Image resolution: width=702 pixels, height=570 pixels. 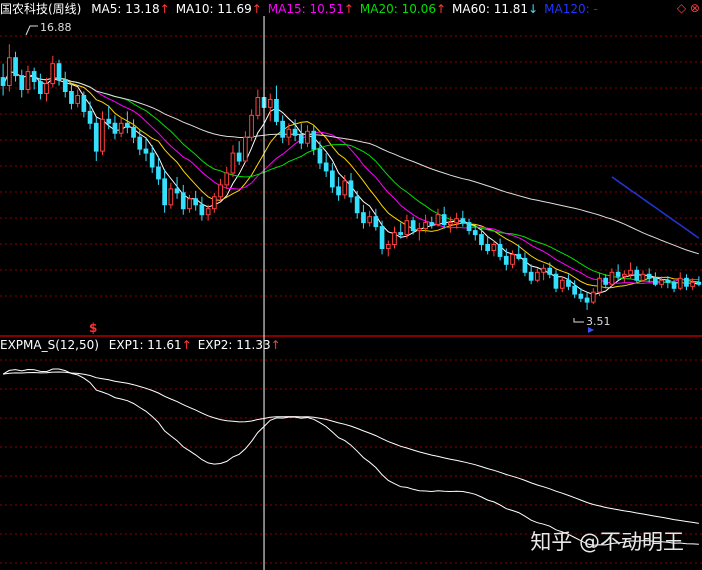 I want to click on expma-title: EXPMA_S(12,50), so click(x=49, y=345).